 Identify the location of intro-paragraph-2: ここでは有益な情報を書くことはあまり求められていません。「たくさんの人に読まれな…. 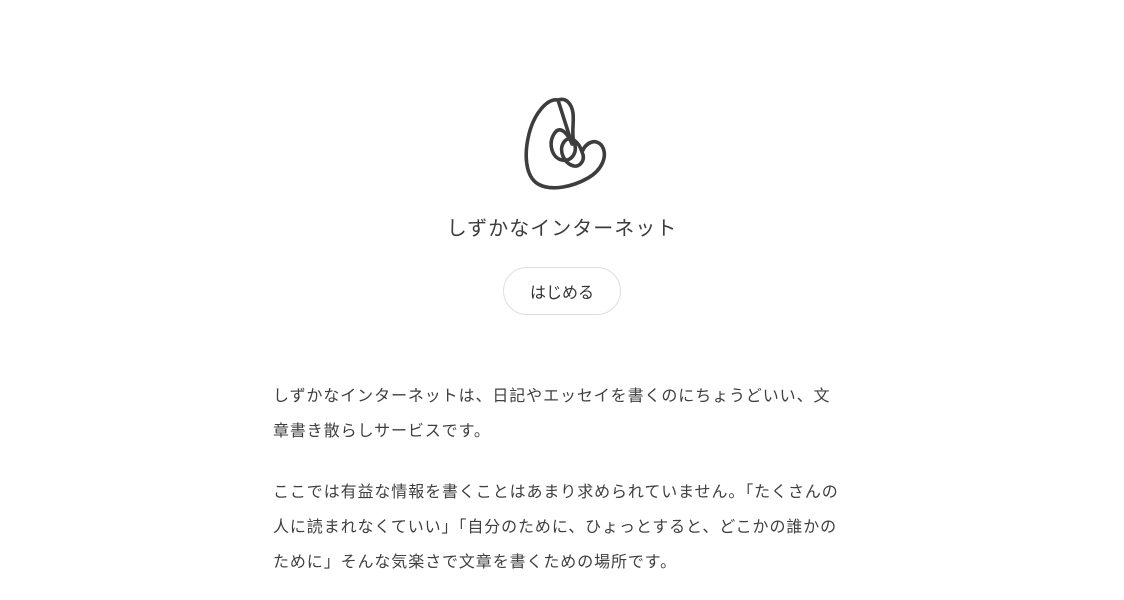
(556, 526).